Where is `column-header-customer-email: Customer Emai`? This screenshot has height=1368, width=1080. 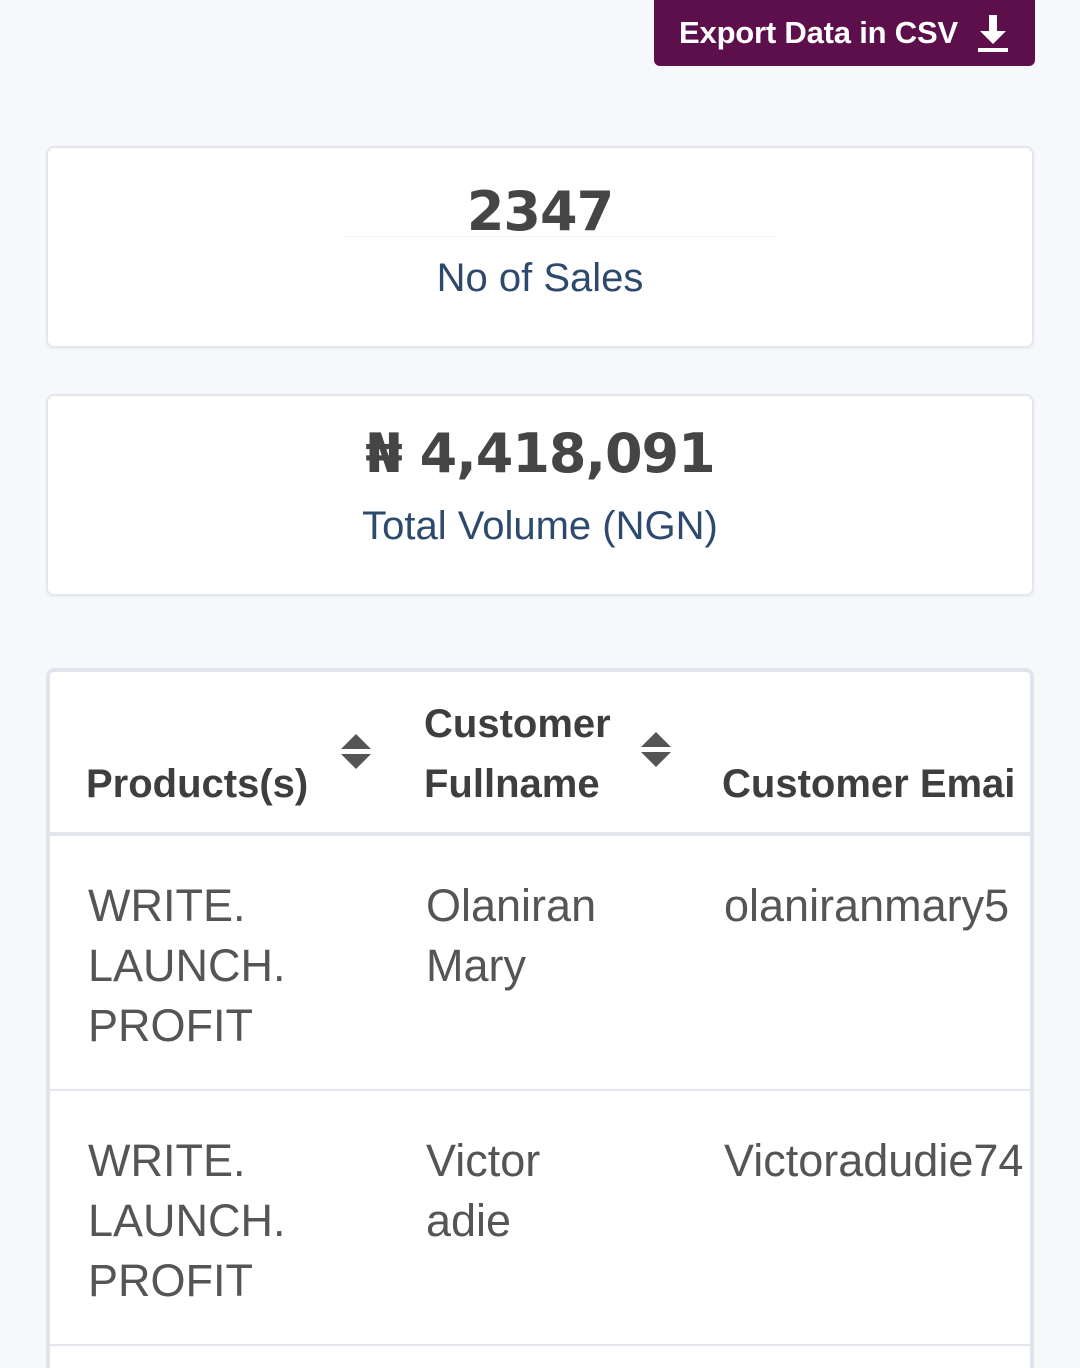
column-header-customer-email: Customer Emai is located at coordinates (868, 784).